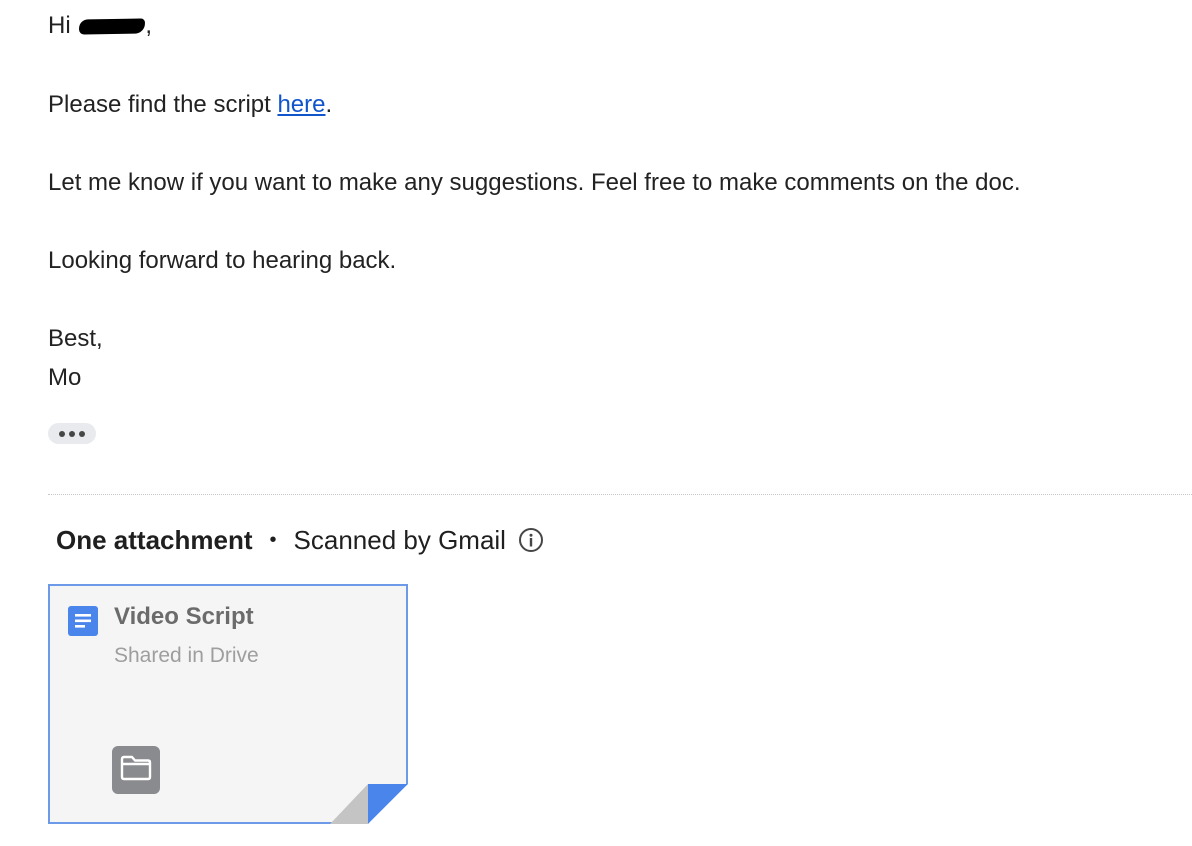  I want to click on redacted-name, so click(112, 26).